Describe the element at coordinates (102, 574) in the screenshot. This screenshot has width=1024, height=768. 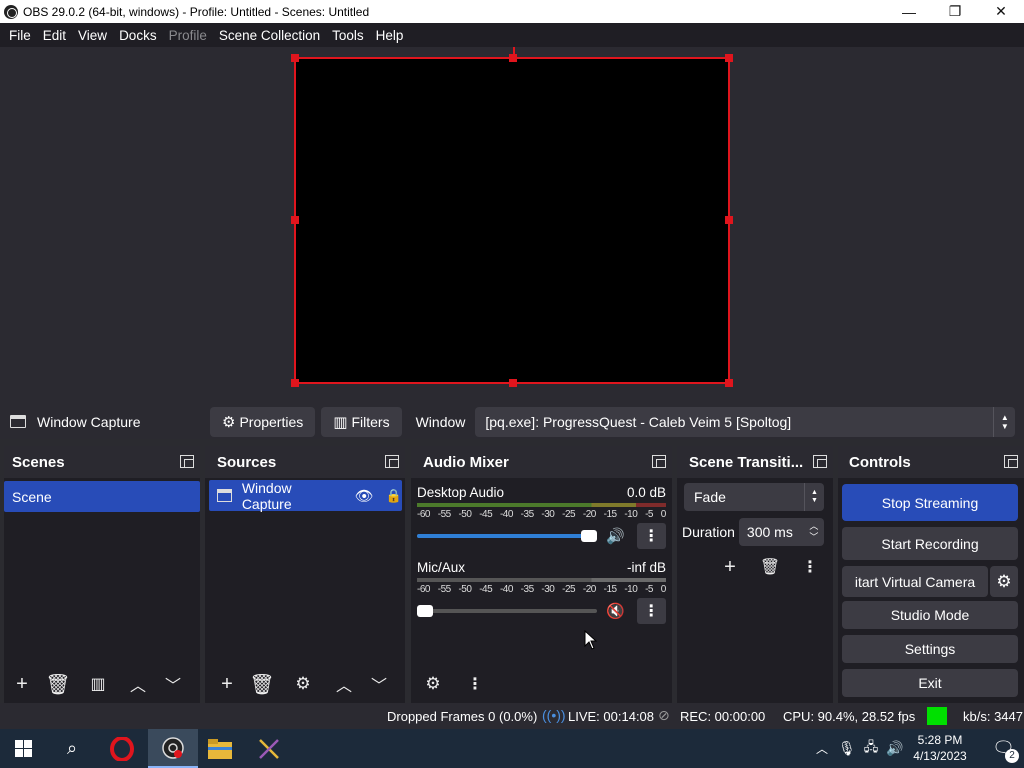
I see `scenes-dock: Scenes Scene + 🗑 ▥ ︿ ﹀` at that location.